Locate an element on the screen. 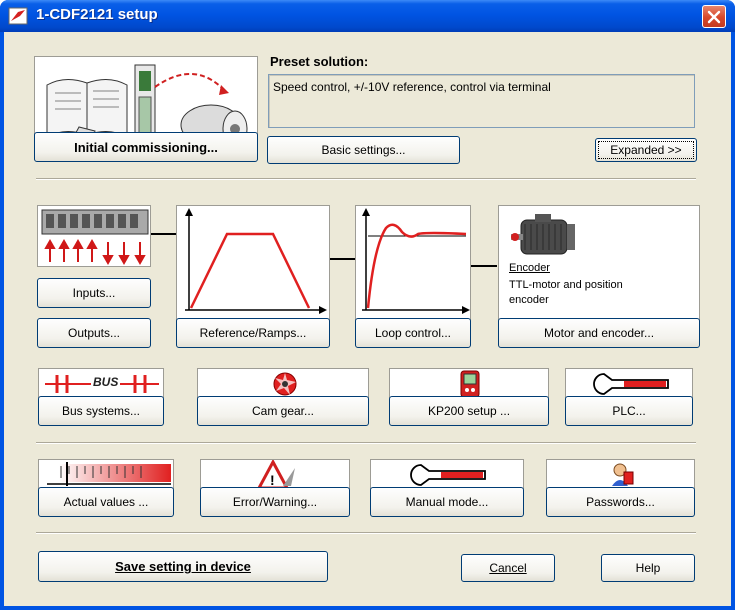 This screenshot has height=610, width=735. manual-mode-image is located at coordinates (447, 474).